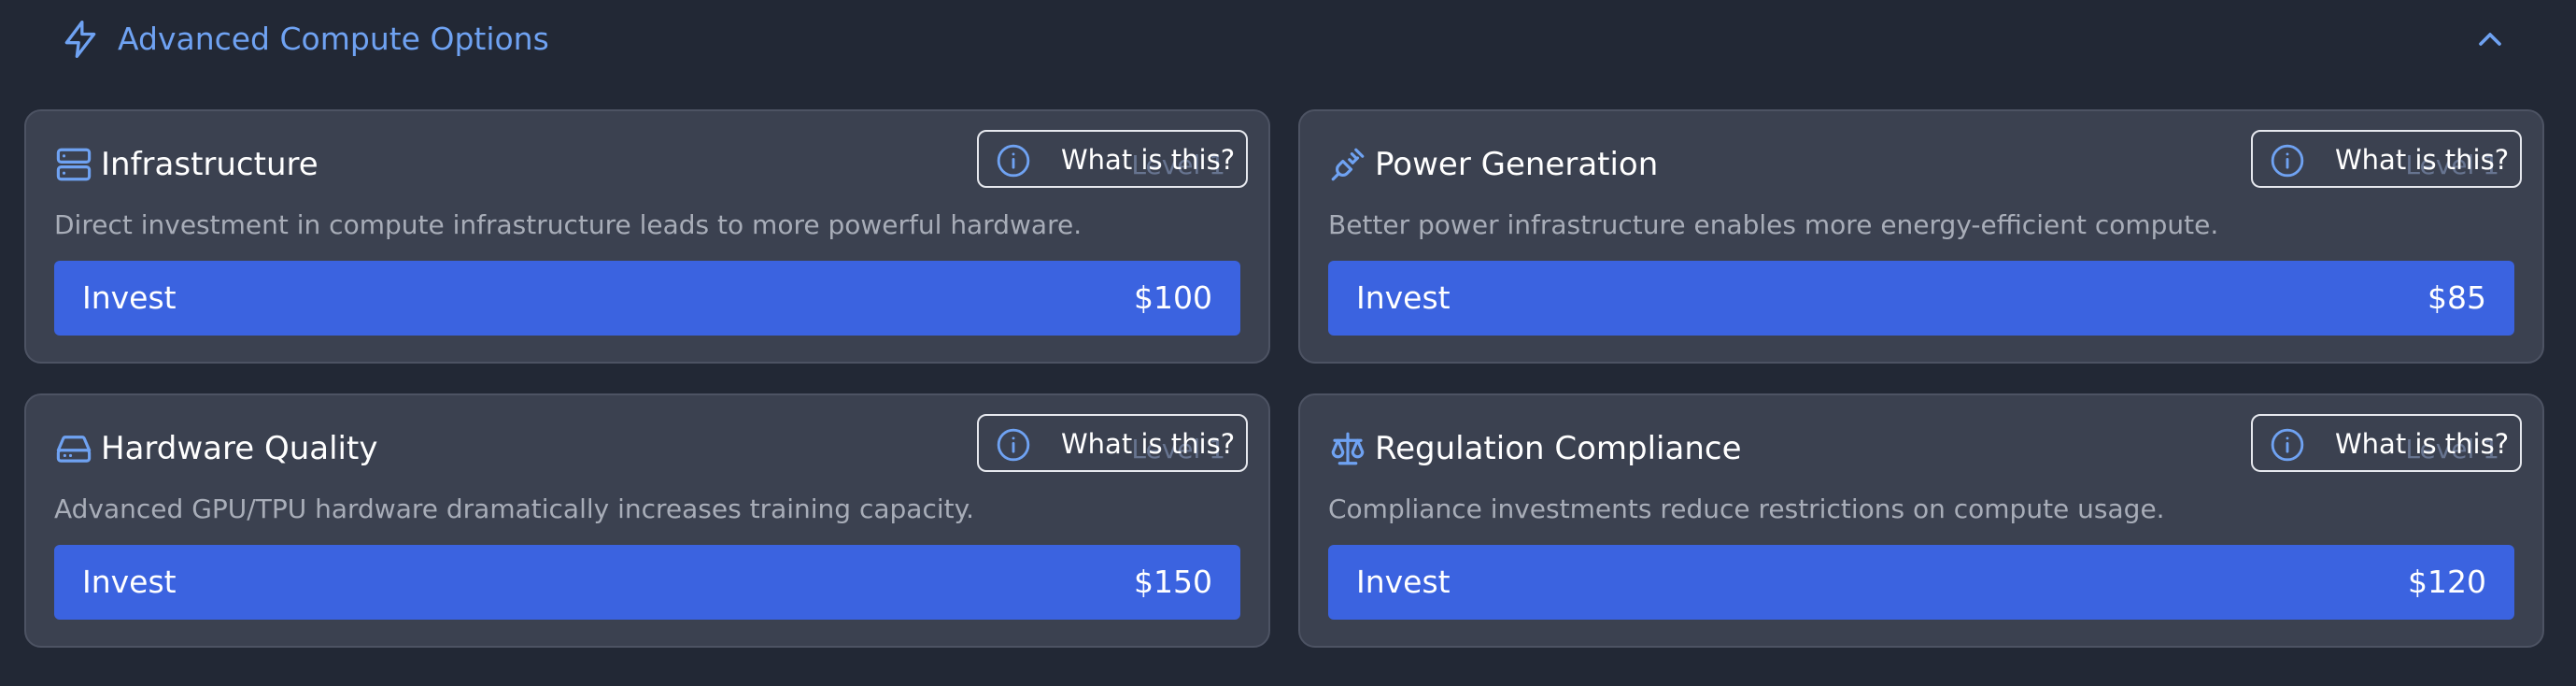  Describe the element at coordinates (2457, 297) in the screenshot. I see `invest-cost: $85` at that location.